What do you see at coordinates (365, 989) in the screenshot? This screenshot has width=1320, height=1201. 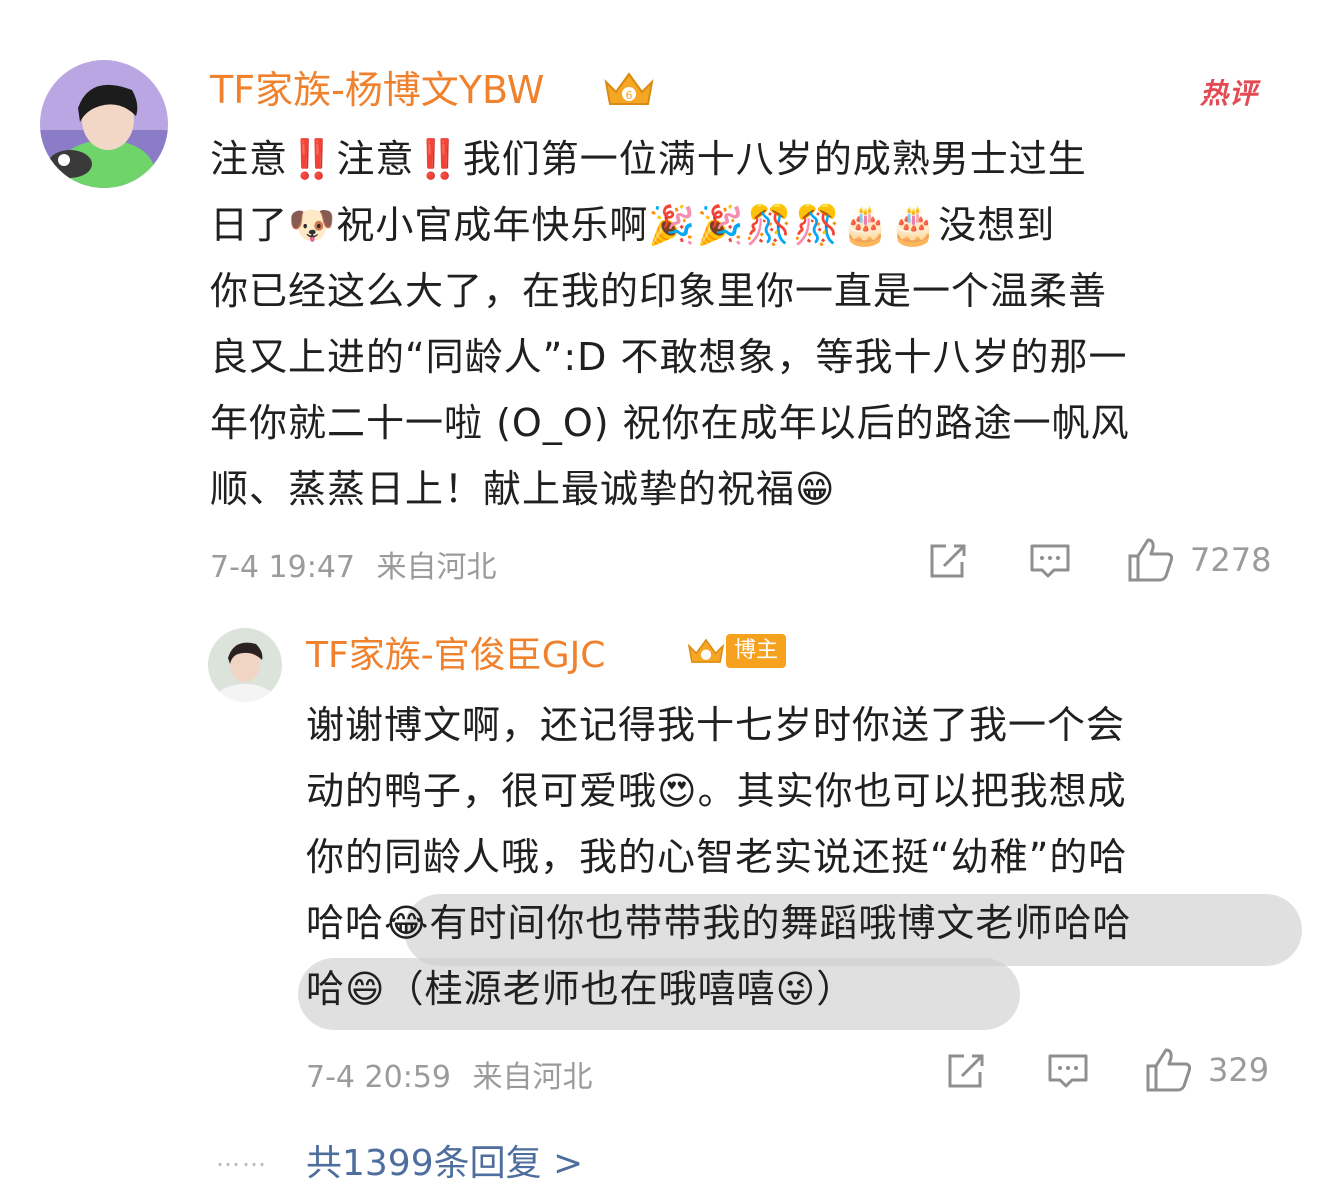 I see `smile-emoji: 😄` at bounding box center [365, 989].